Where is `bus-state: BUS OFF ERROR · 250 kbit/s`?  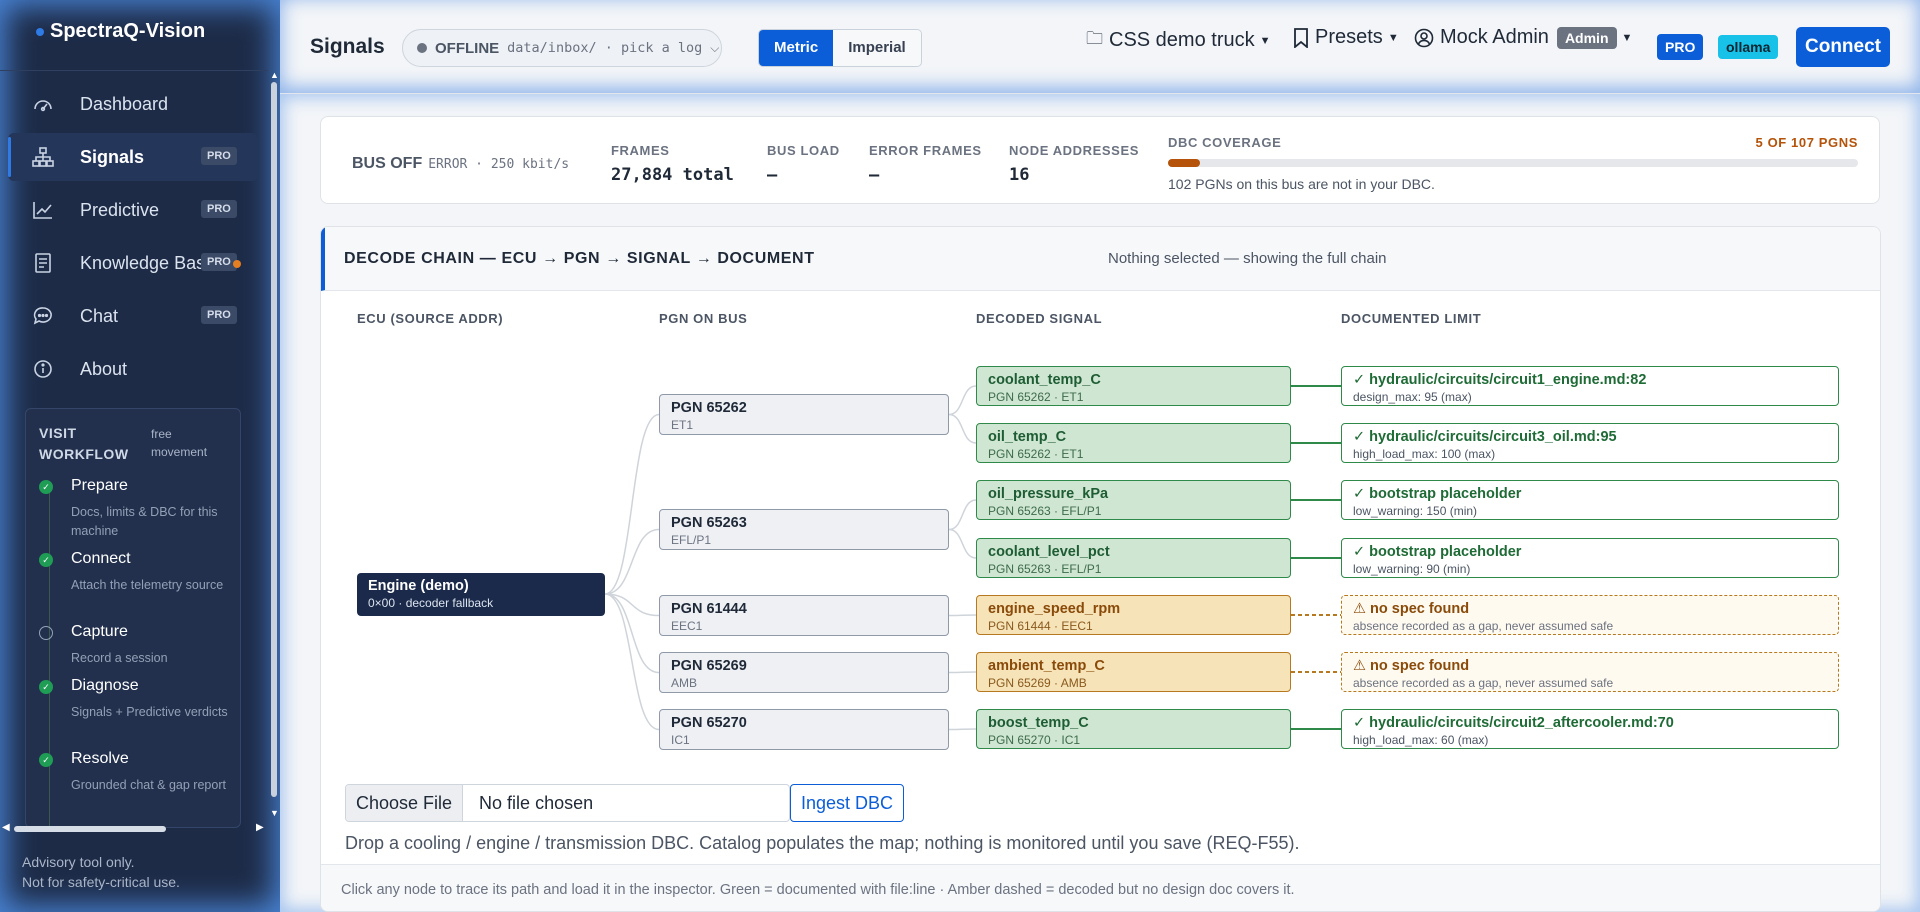
bus-state: BUS OFF ERROR · 250 kbit/s is located at coordinates (460, 164).